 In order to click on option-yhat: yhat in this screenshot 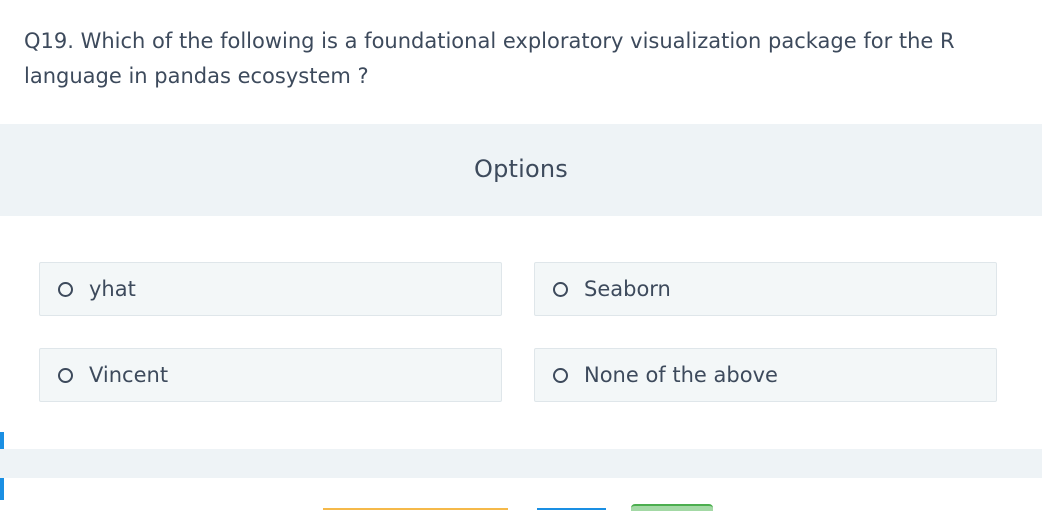, I will do `click(270, 289)`.